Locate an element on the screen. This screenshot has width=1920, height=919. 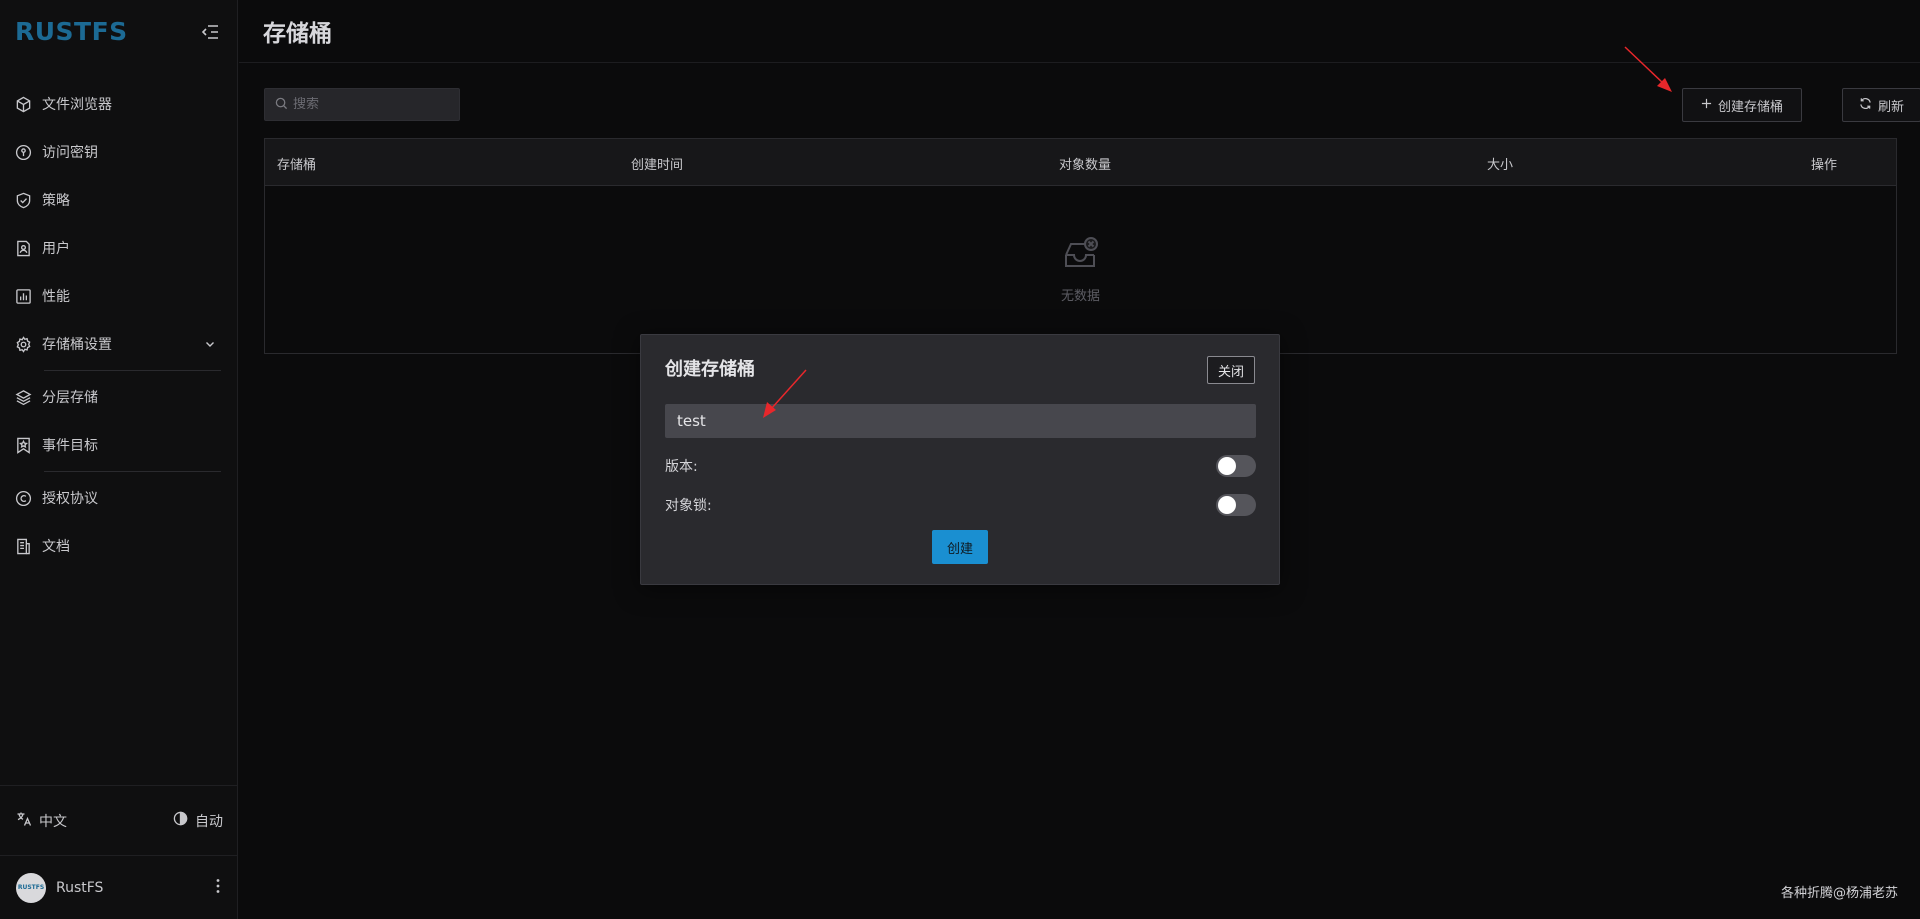
avatar: RUSTFS is located at coordinates (31, 887).